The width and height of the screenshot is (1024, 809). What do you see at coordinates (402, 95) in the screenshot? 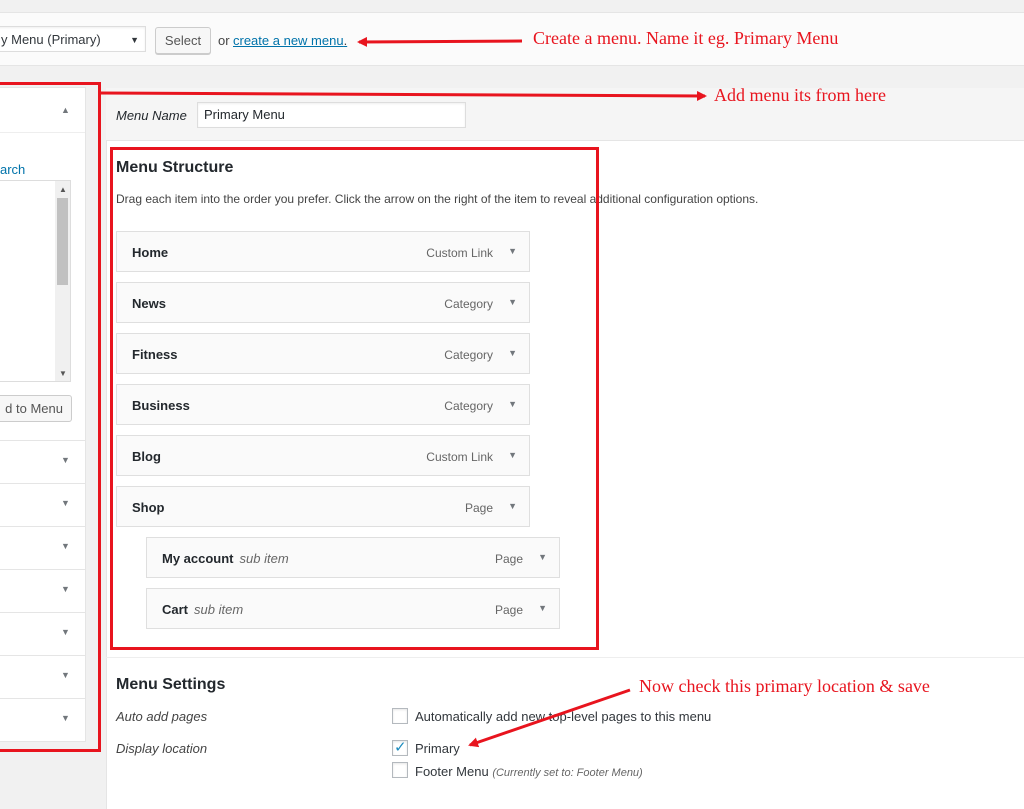
I see `arrow-from-left-panel` at bounding box center [402, 95].